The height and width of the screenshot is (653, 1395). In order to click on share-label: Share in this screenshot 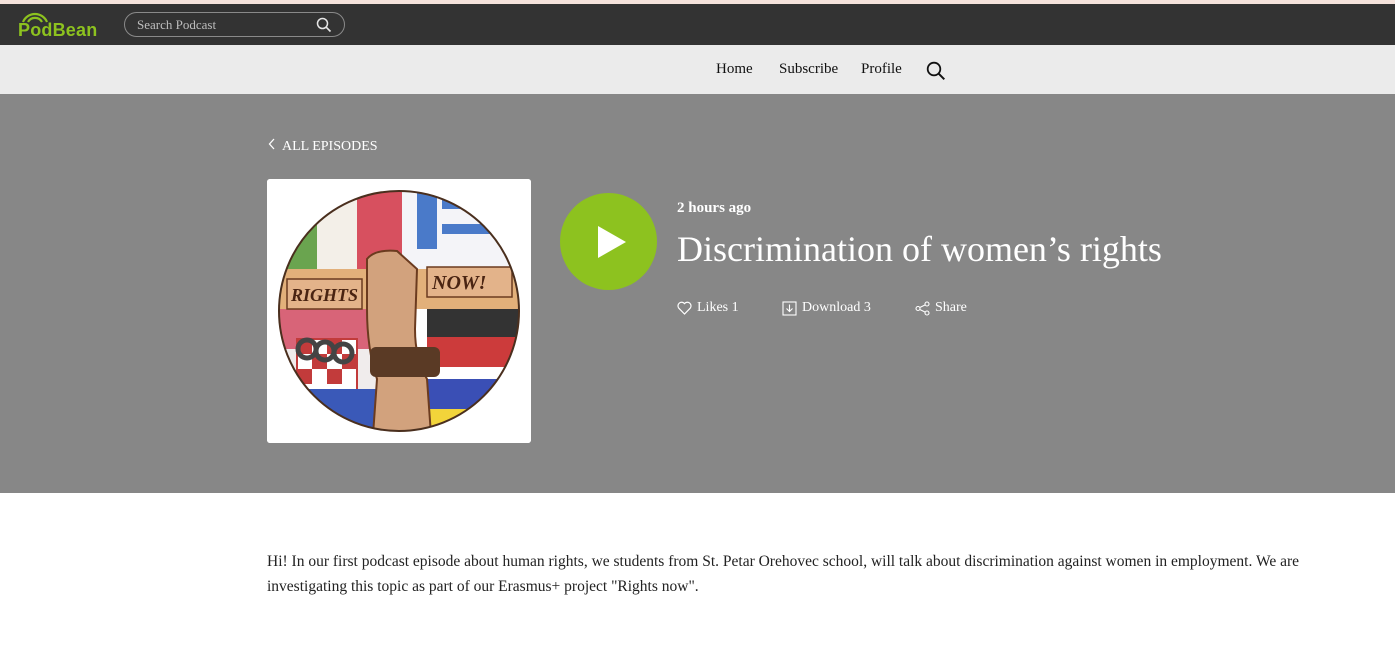, I will do `click(951, 307)`.